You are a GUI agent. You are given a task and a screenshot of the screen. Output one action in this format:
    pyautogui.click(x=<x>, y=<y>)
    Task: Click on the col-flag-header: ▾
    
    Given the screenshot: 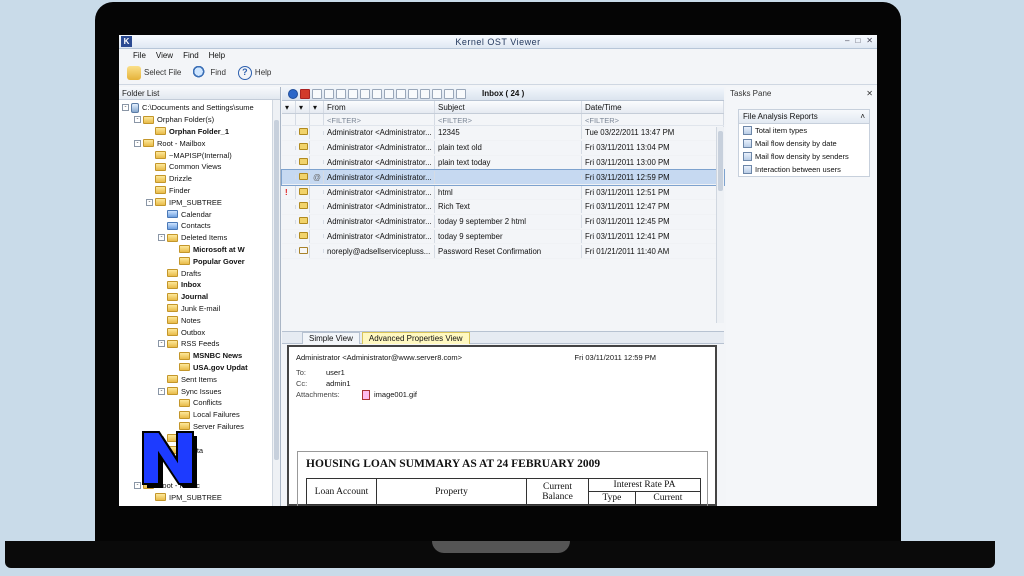 What is the action you would take?
    pyautogui.click(x=289, y=107)
    